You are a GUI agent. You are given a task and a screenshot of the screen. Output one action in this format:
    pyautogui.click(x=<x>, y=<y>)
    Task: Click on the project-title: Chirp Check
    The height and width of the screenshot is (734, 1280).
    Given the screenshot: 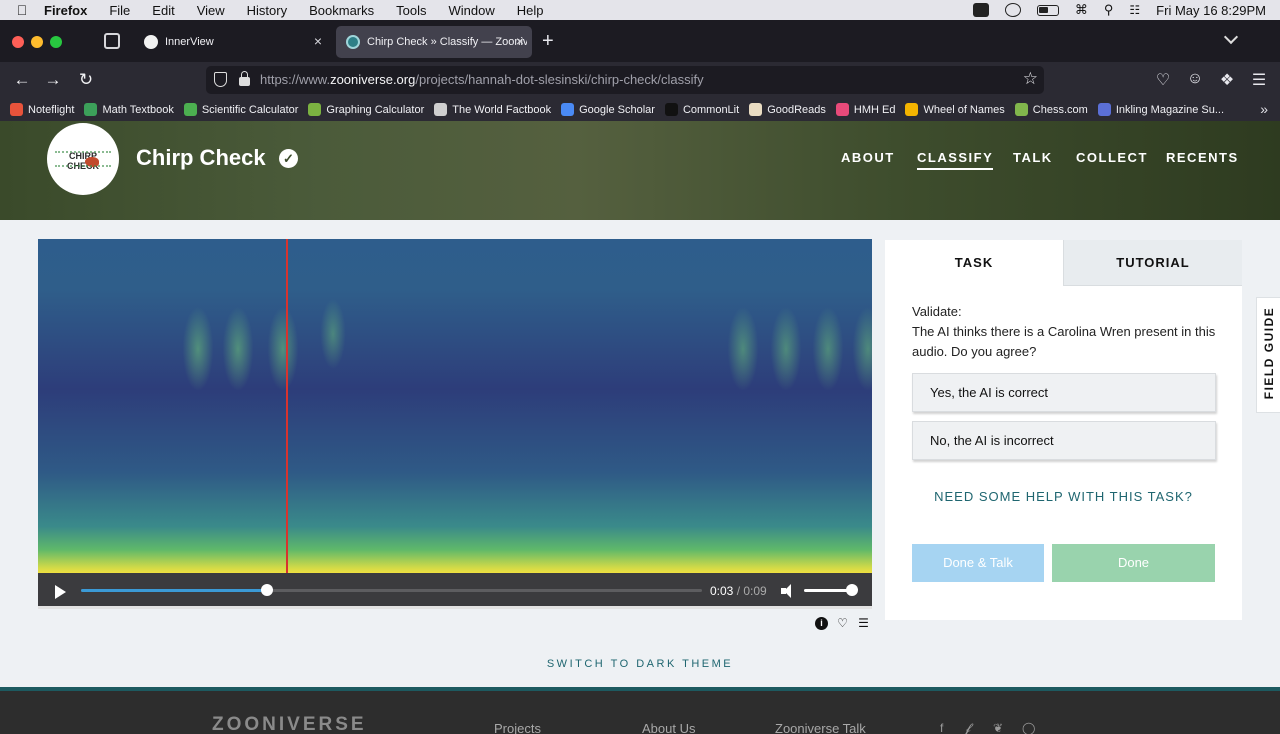 What is the action you would take?
    pyautogui.click(x=201, y=158)
    